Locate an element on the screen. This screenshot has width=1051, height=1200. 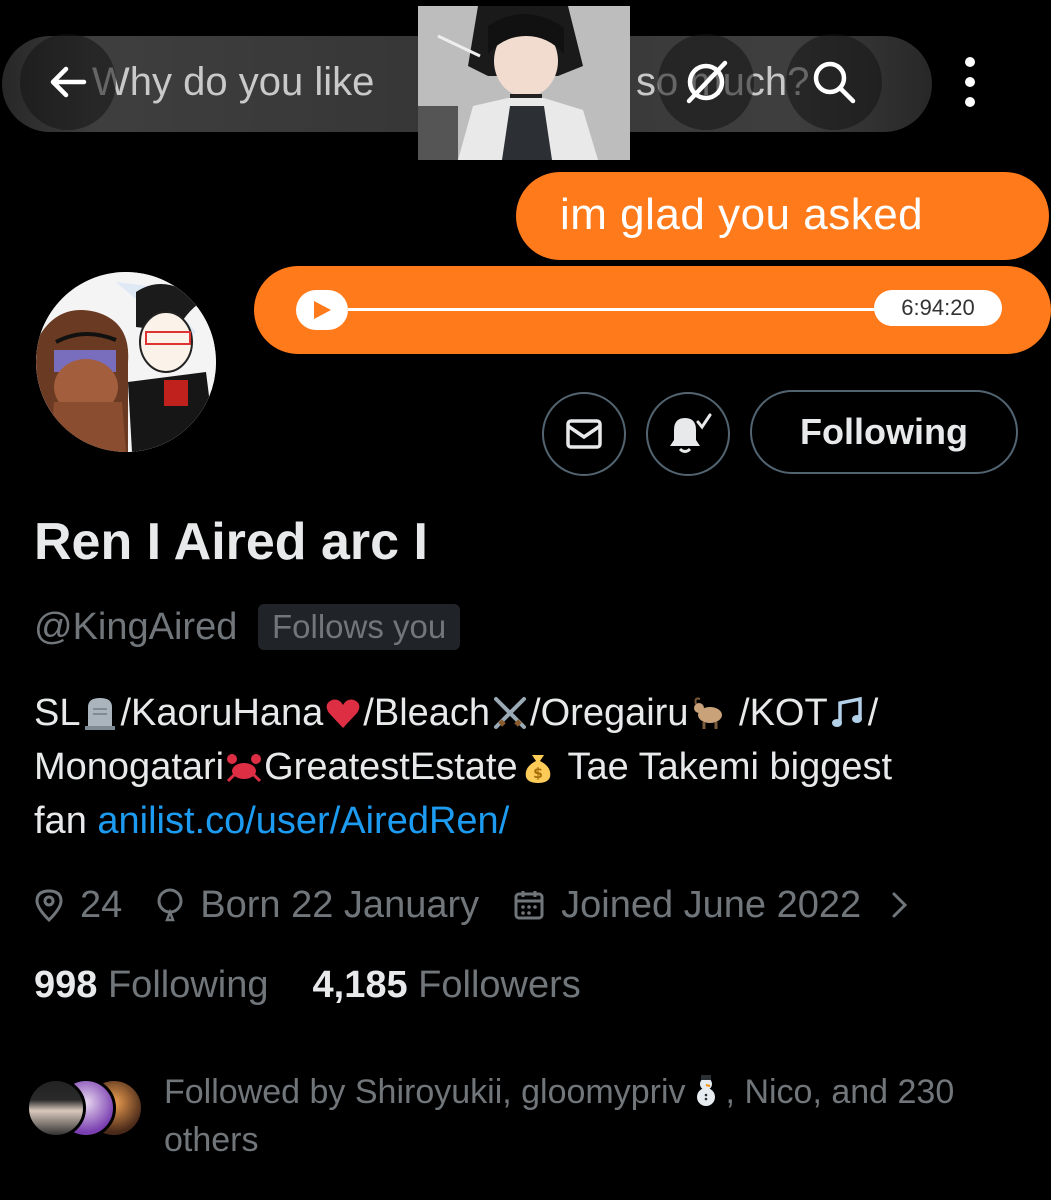
voice-progress-line is located at coordinates (613, 309).